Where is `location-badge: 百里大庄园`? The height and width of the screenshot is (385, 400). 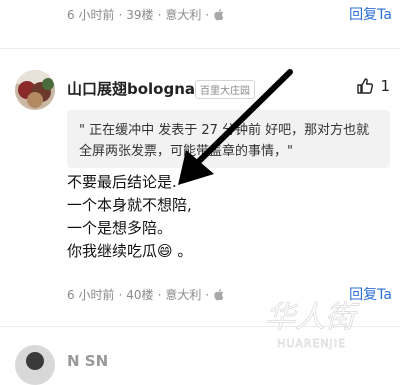 location-badge: 百里大庄园 is located at coordinates (225, 89).